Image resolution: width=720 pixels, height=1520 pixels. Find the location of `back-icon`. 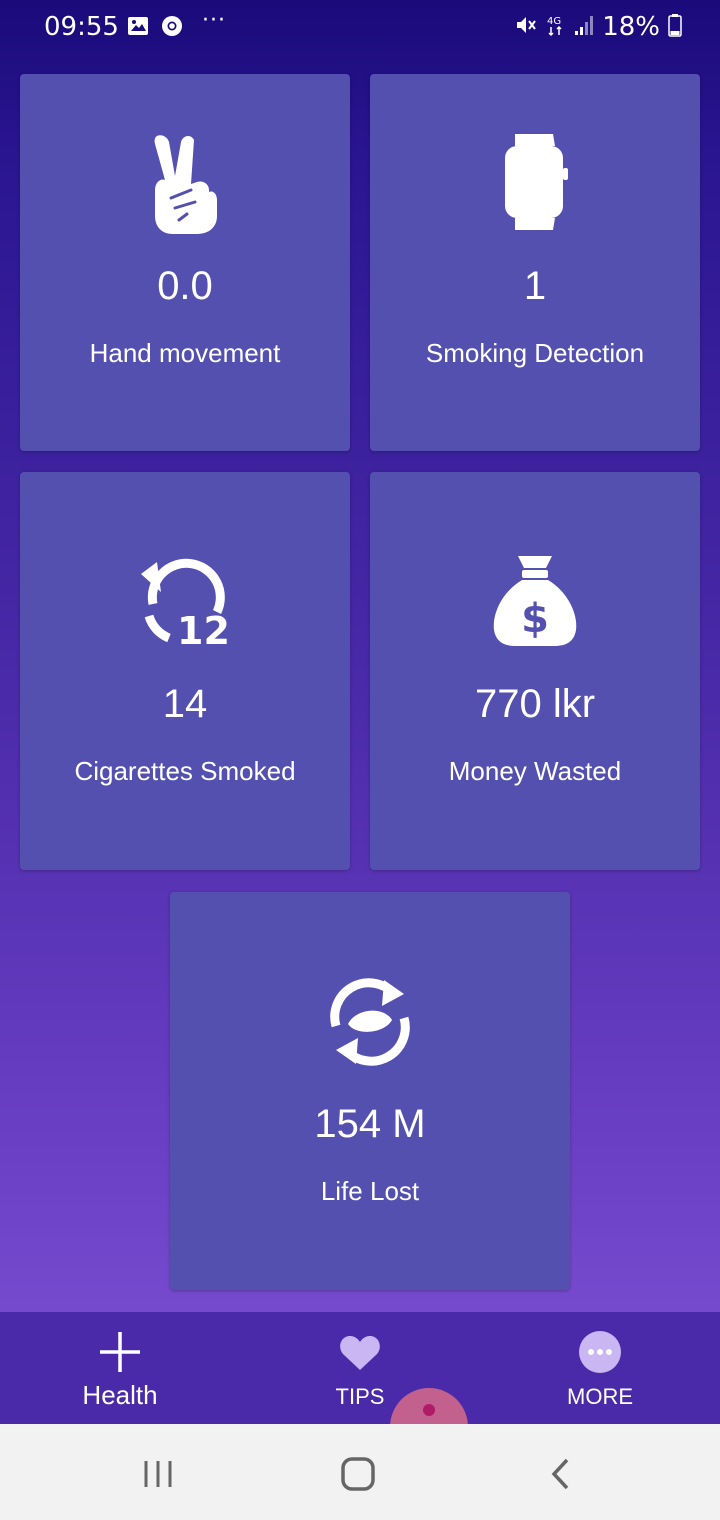

back-icon is located at coordinates (560, 1474).